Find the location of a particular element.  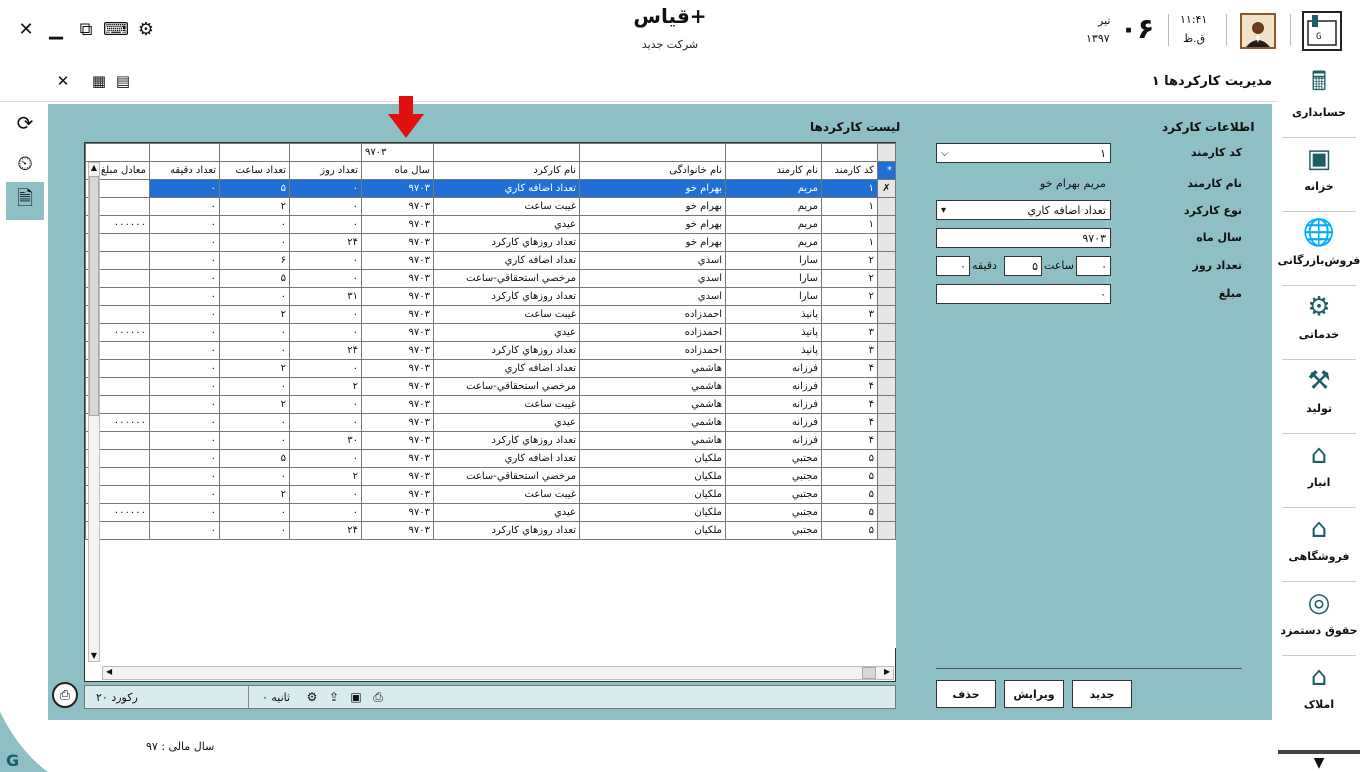

new-row-indicator-icon: * is located at coordinates (886, 170).